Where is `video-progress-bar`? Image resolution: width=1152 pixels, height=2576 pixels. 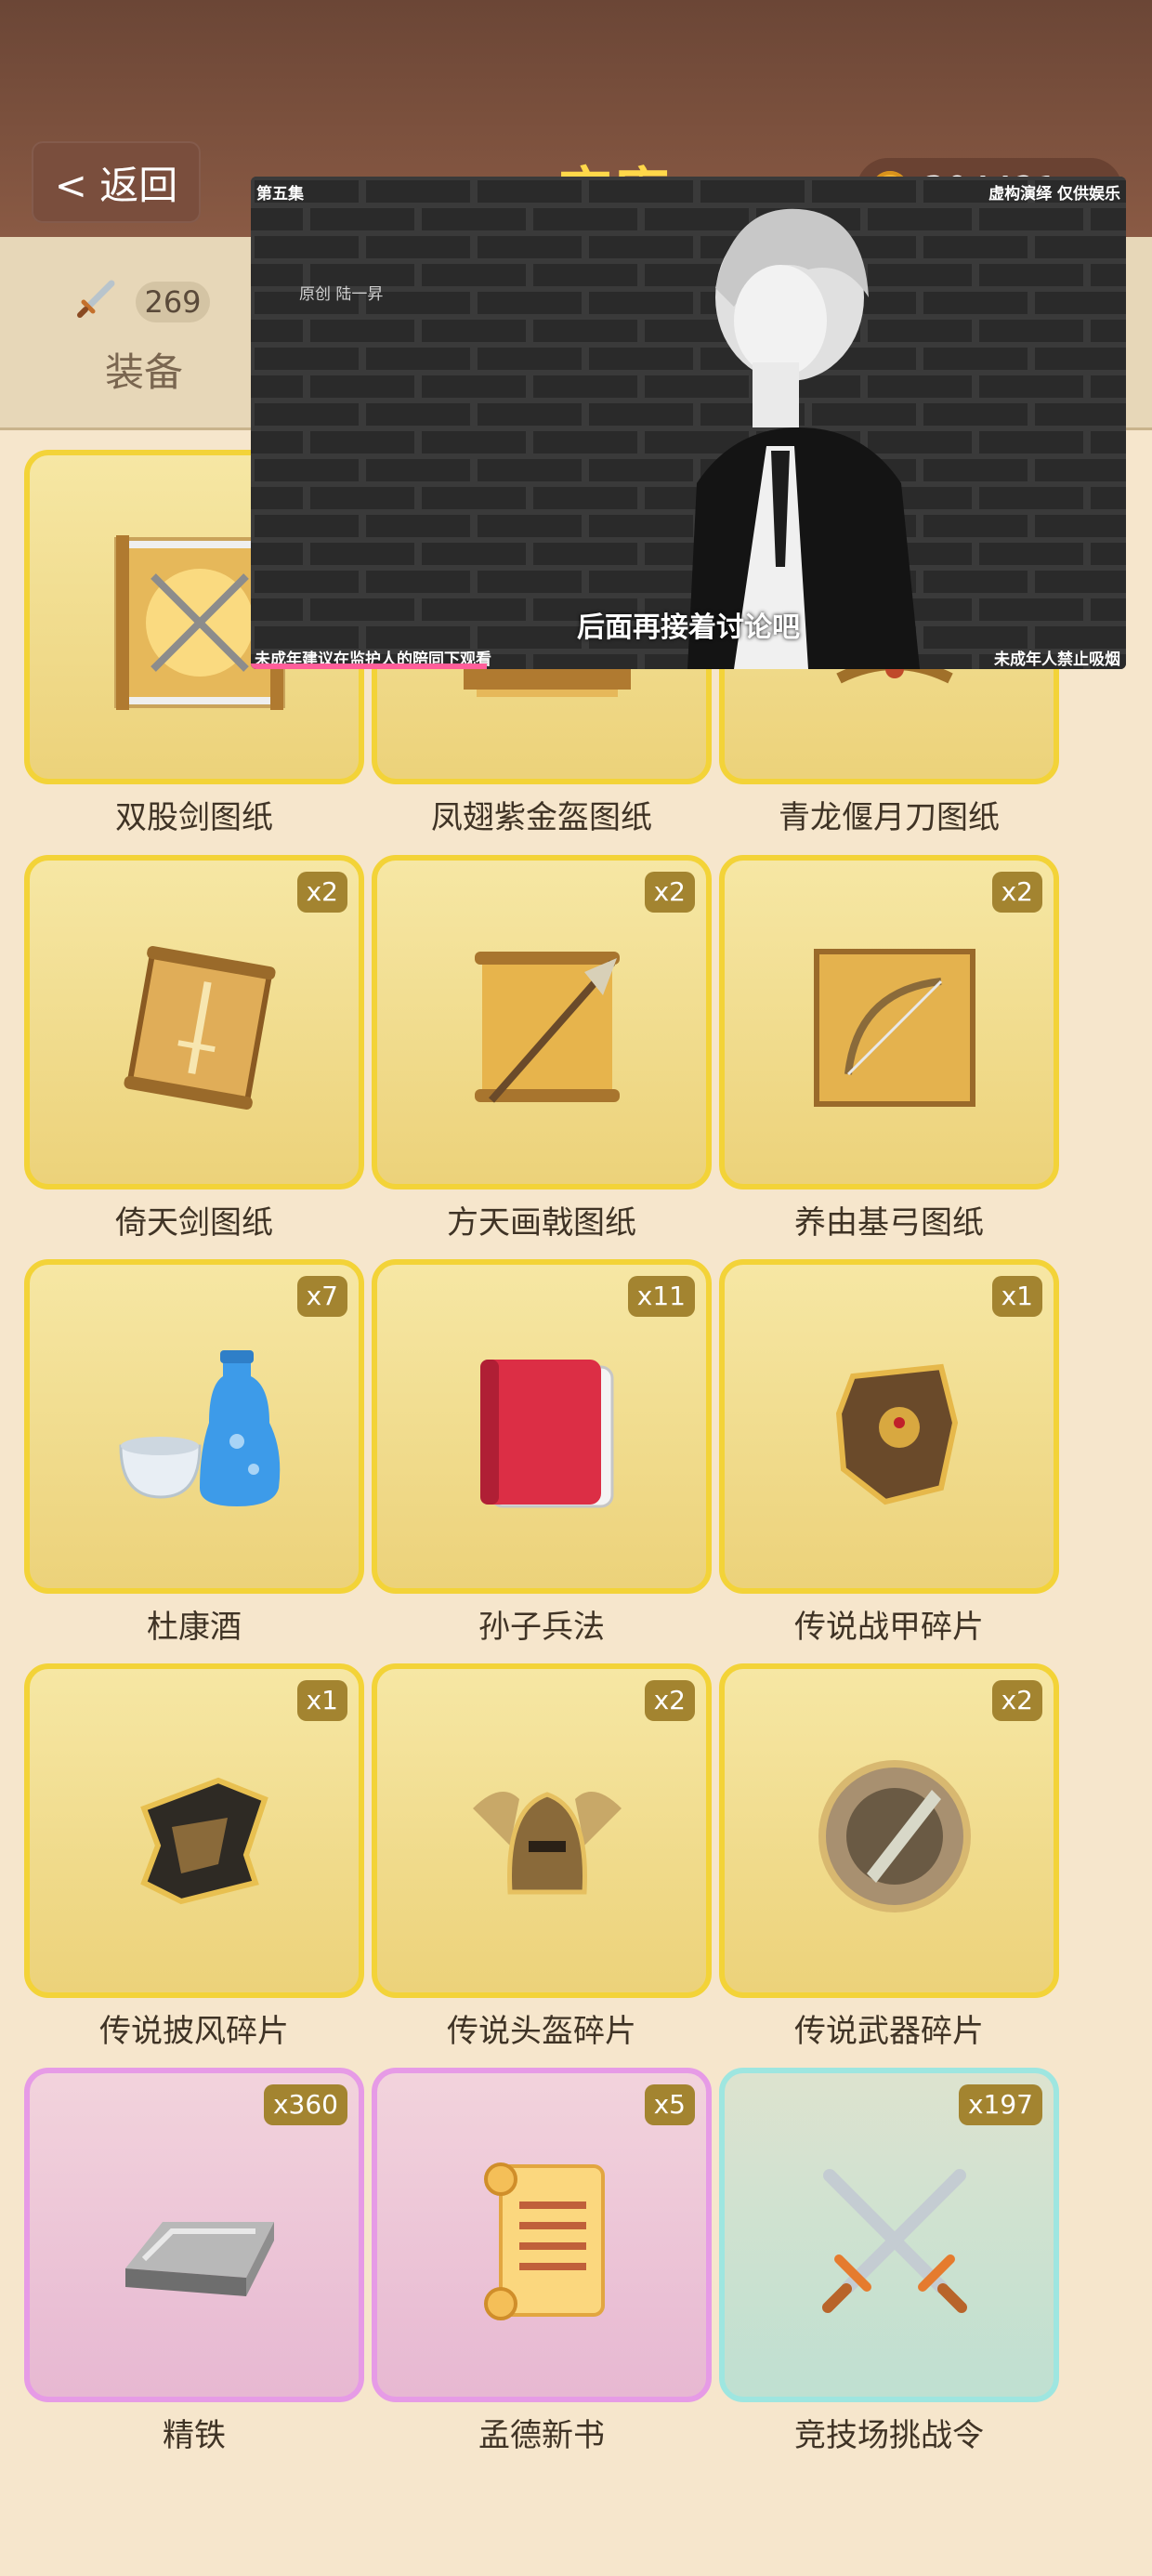 video-progress-bar is located at coordinates (369, 666).